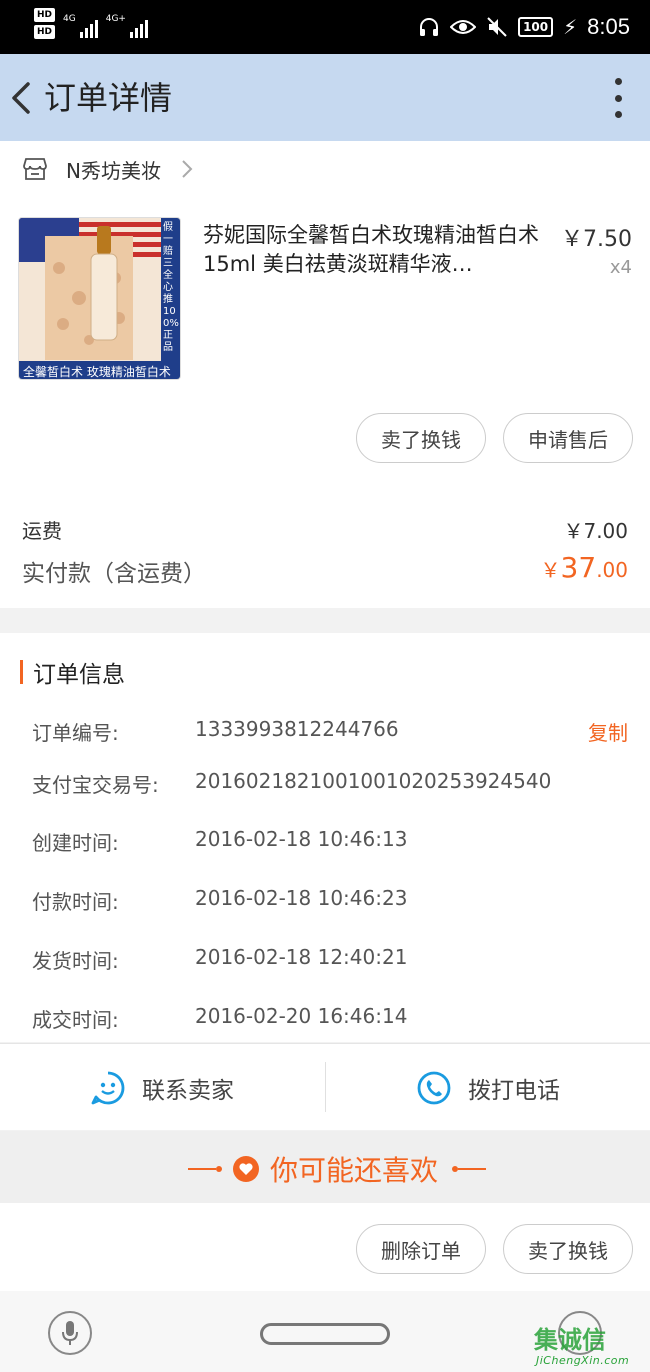  Describe the element at coordinates (570, 1340) in the screenshot. I see `watermark-text: 集诚信` at that location.